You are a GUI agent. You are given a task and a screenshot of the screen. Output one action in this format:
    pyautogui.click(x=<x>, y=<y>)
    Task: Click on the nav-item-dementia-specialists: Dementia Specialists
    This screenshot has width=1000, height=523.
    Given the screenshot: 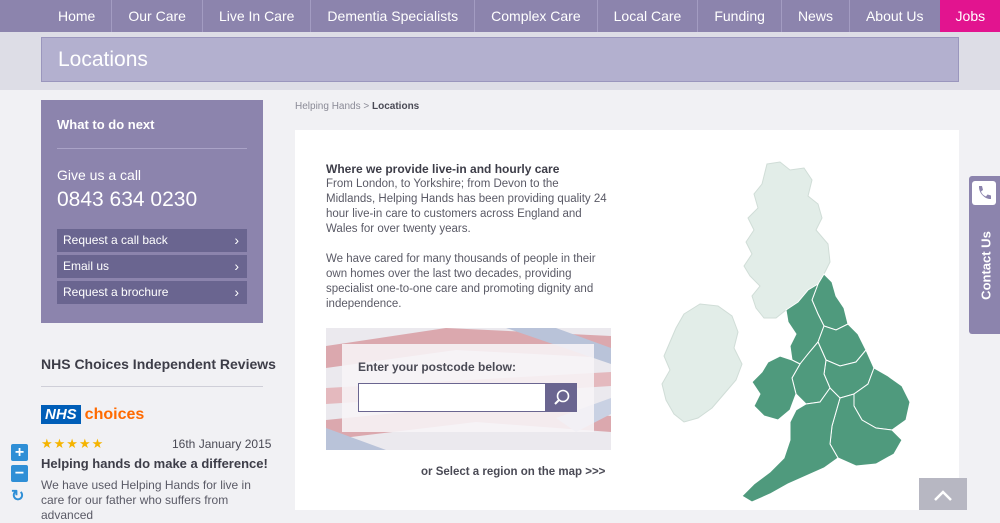 What is the action you would take?
    pyautogui.click(x=392, y=16)
    